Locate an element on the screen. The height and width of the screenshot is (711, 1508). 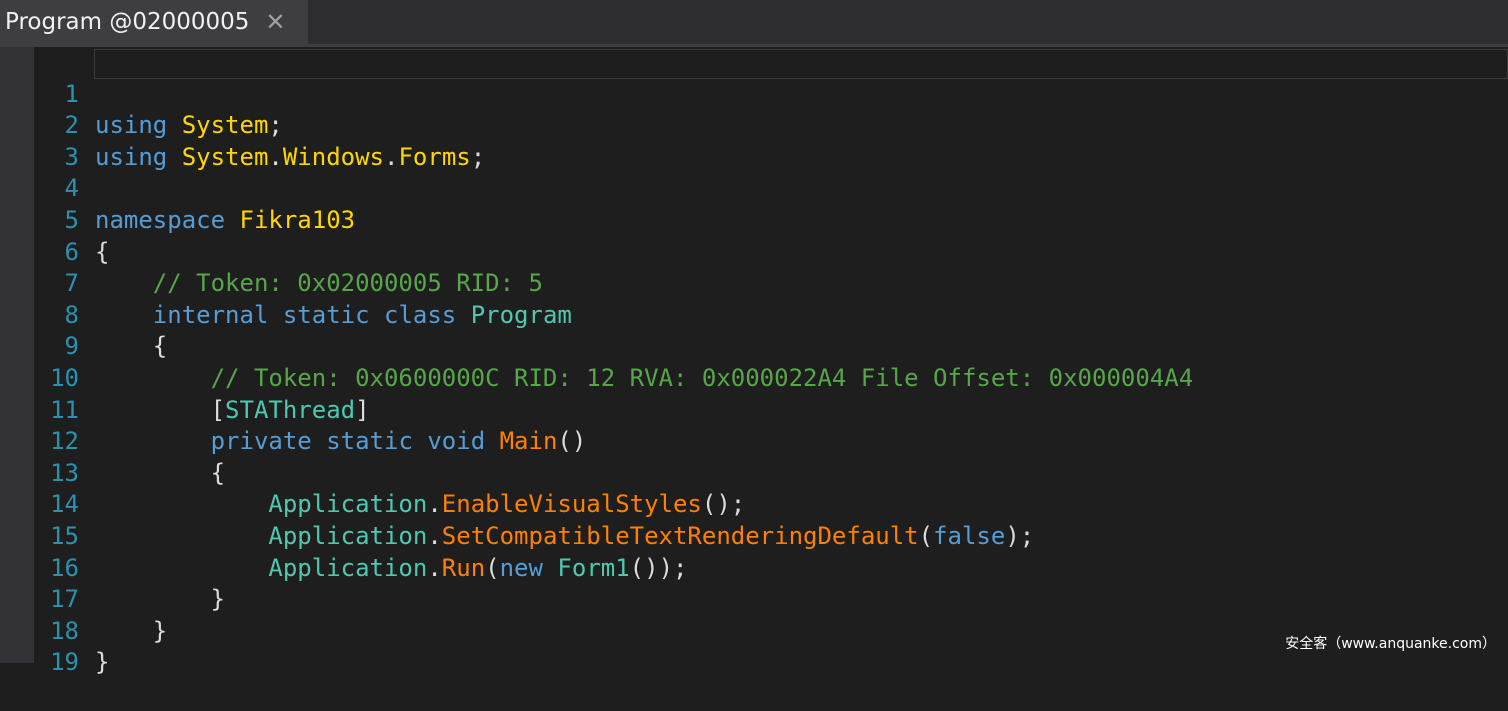
code-line: 8 { is located at coordinates (771, 314).